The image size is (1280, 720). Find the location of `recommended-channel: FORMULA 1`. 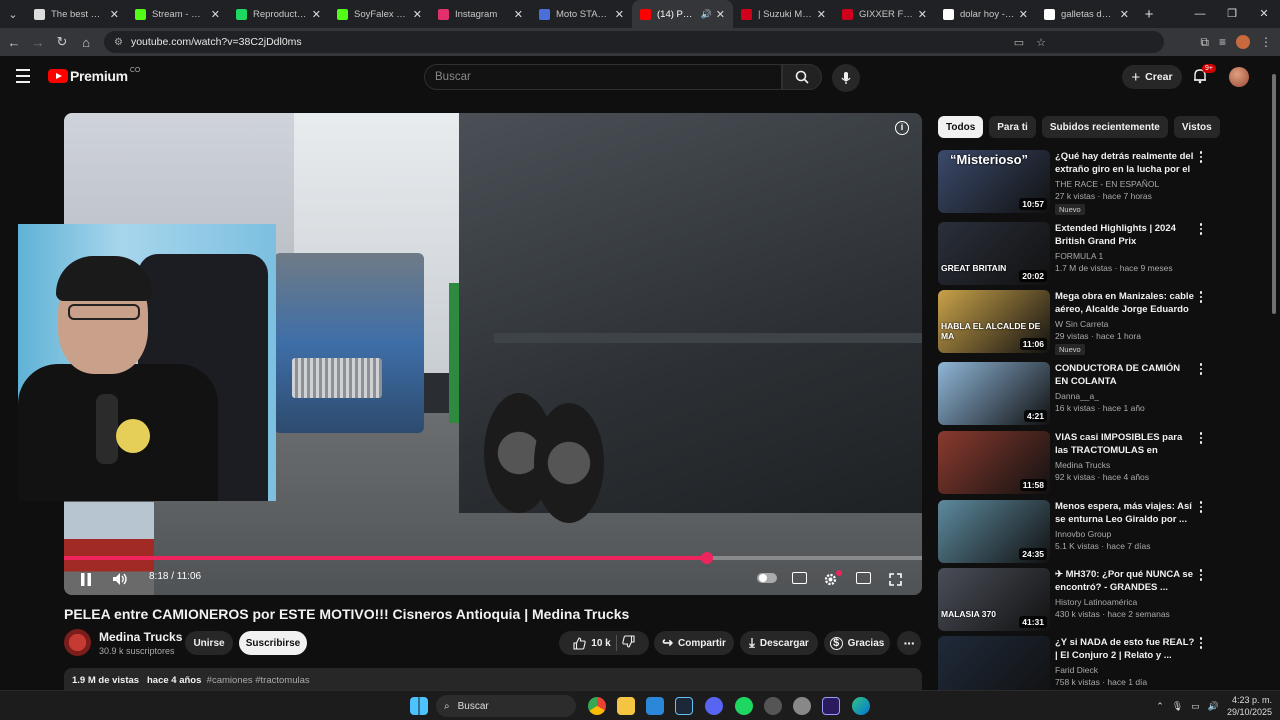

recommended-channel: FORMULA 1 is located at coordinates (1079, 256).